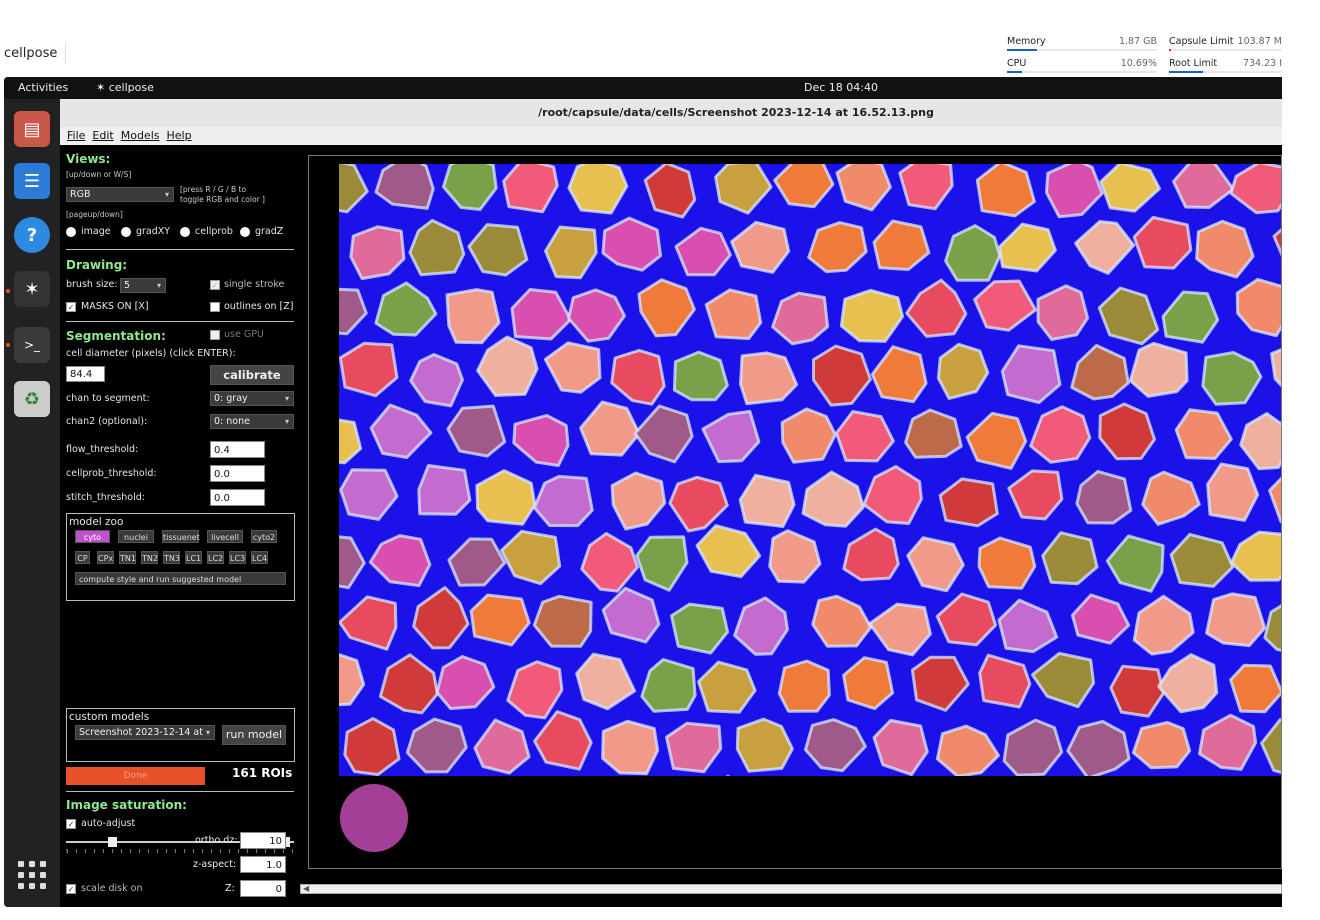  I want to click on saturation-ticks, so click(180, 851).